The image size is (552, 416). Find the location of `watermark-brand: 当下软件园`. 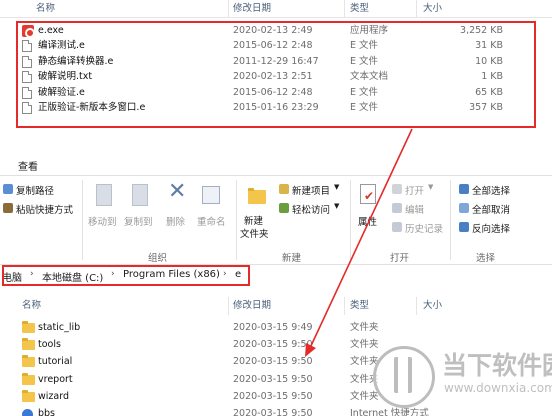

watermark-brand: 当下软件园 is located at coordinates (497, 365).